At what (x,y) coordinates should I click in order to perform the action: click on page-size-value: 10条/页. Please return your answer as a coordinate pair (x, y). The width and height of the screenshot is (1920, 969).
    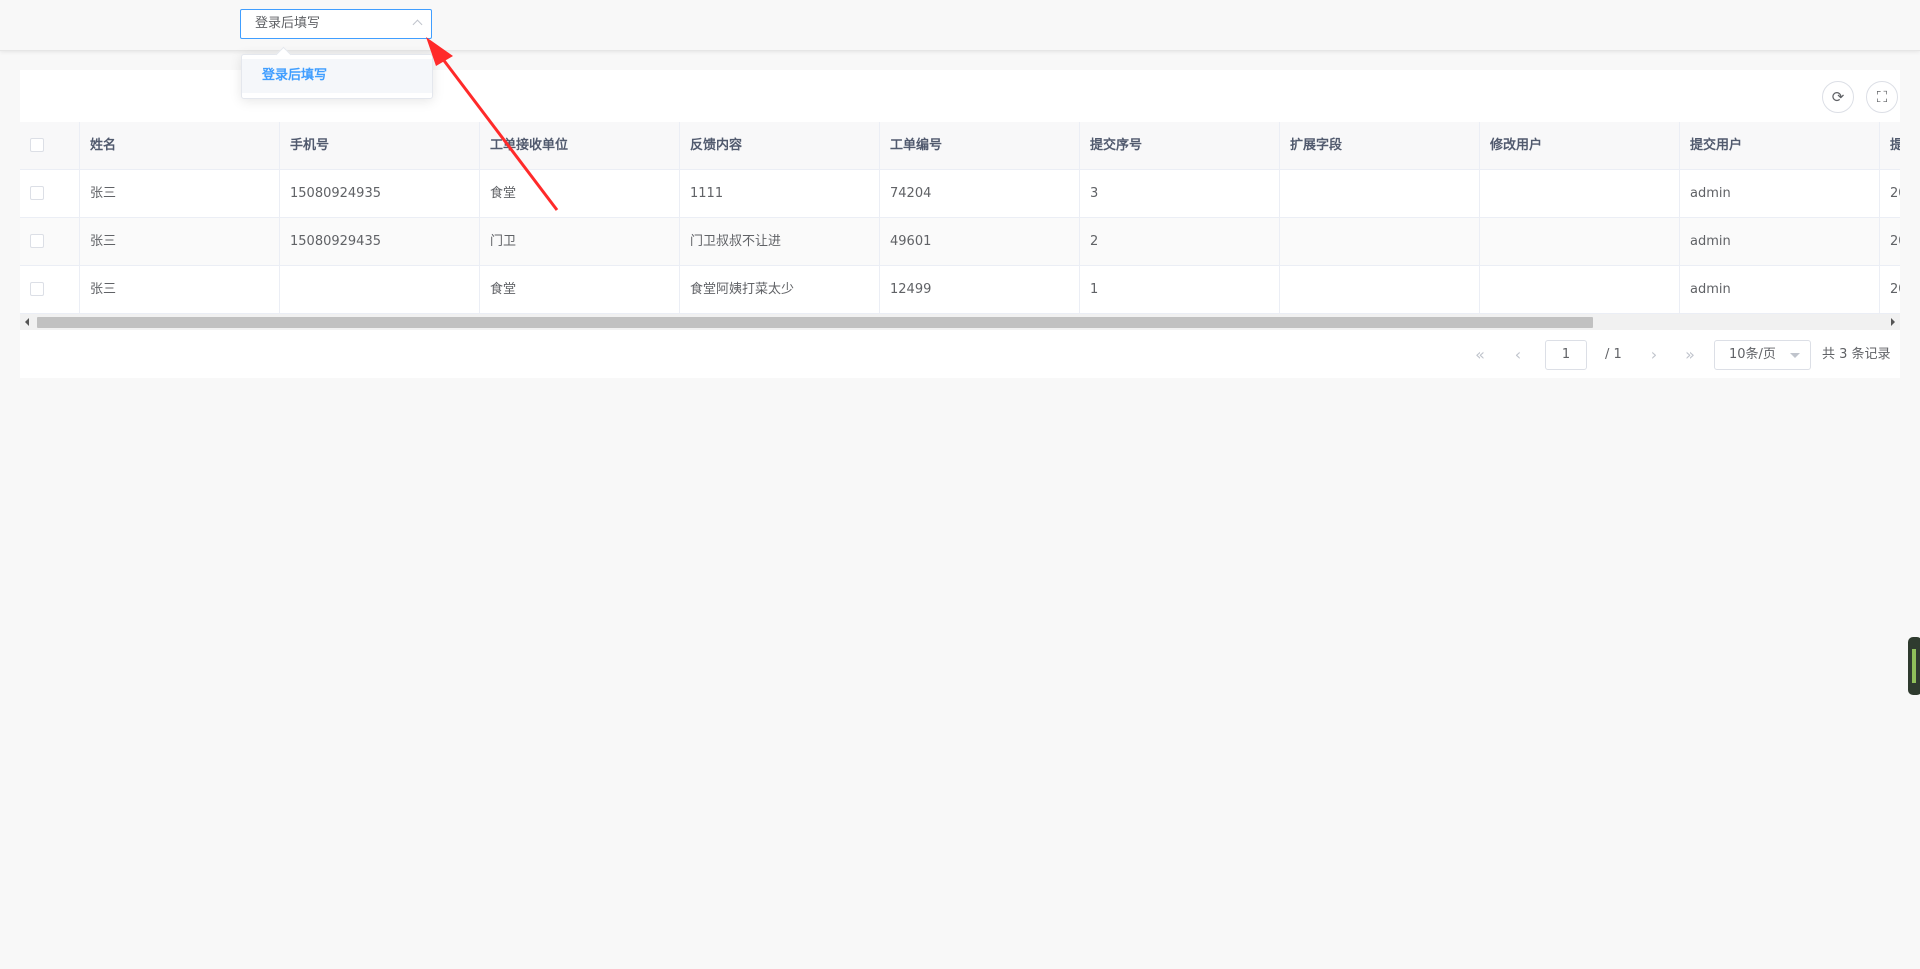
    Looking at the image, I should click on (1752, 354).